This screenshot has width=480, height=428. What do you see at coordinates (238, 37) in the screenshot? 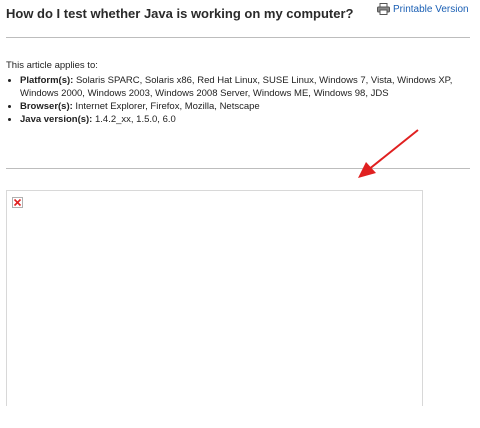
I see `title-divider` at bounding box center [238, 37].